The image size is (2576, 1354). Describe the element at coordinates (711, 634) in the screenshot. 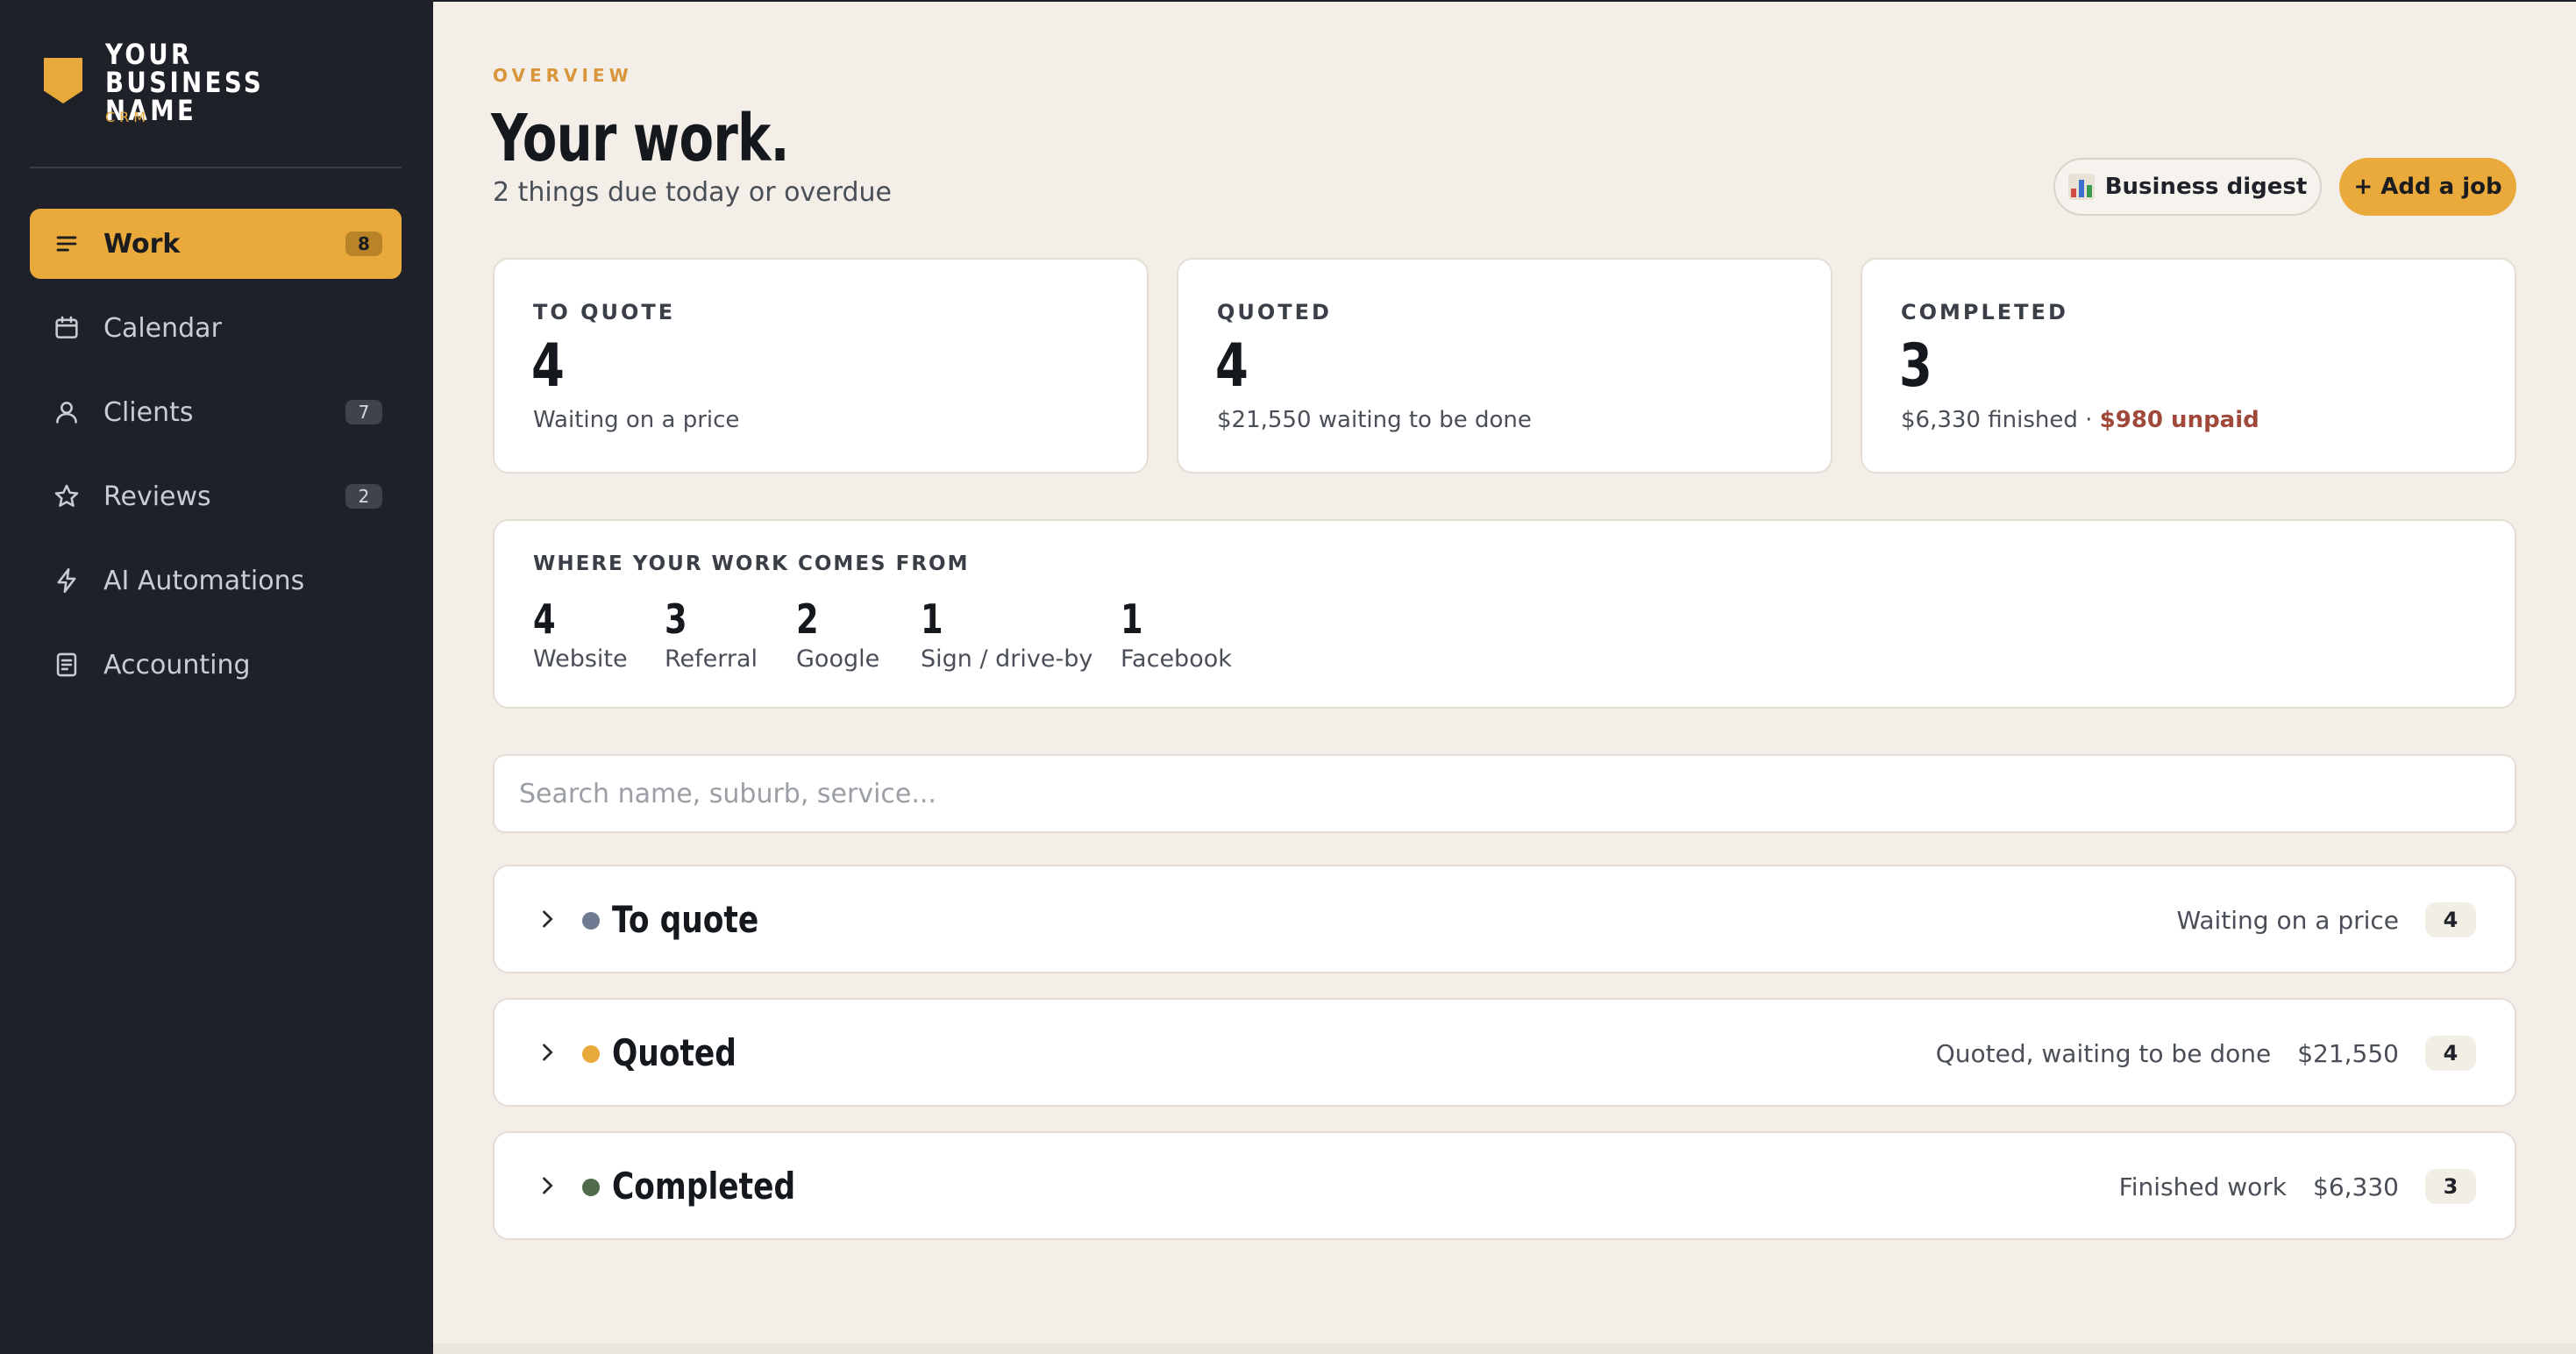

I see `source-referral: 3 Referral` at that location.